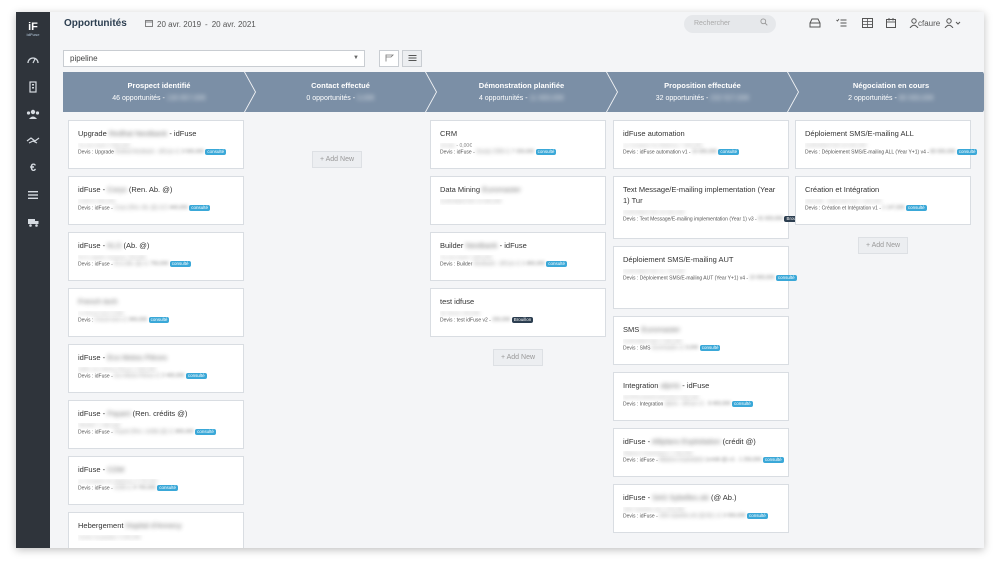  Describe the element at coordinates (137, 357) in the screenshot. I see `title-company: Eco Motos Pièces` at that location.